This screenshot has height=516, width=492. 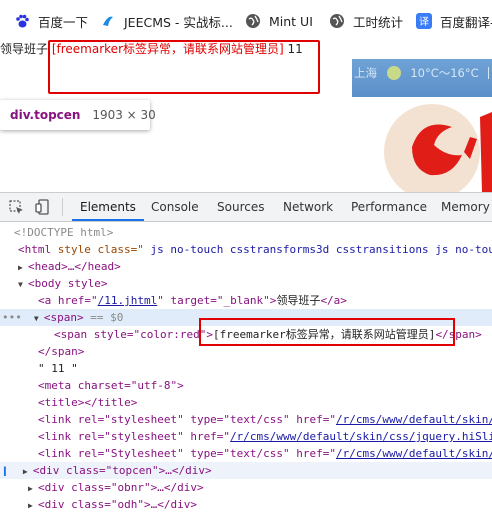 What do you see at coordinates (246, 402) in the screenshot?
I see `tree-line-title: <title></title>` at bounding box center [246, 402].